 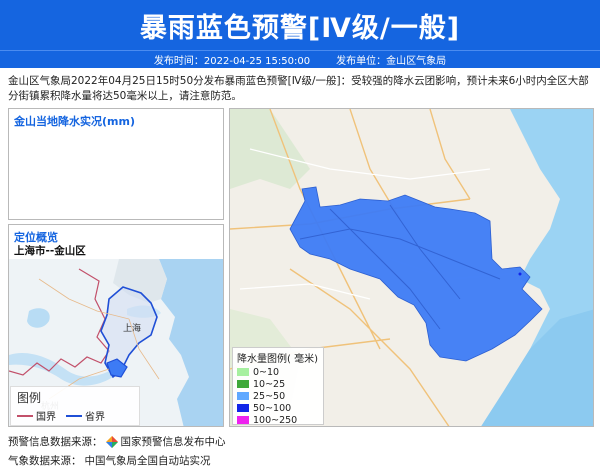 What do you see at coordinates (232, 61) in the screenshot?
I see `publish-time: 发布时间：2022-04-25 15:50:00` at bounding box center [232, 61].